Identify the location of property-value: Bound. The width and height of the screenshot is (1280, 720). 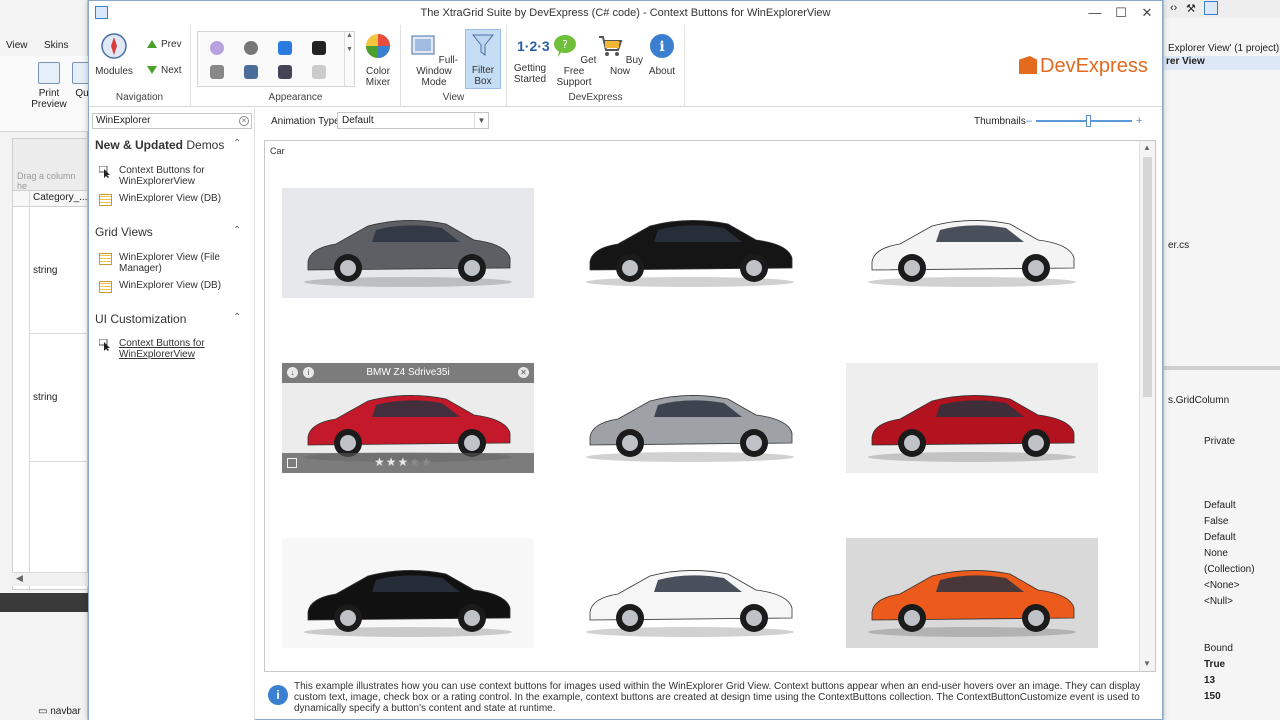
(1218, 648).